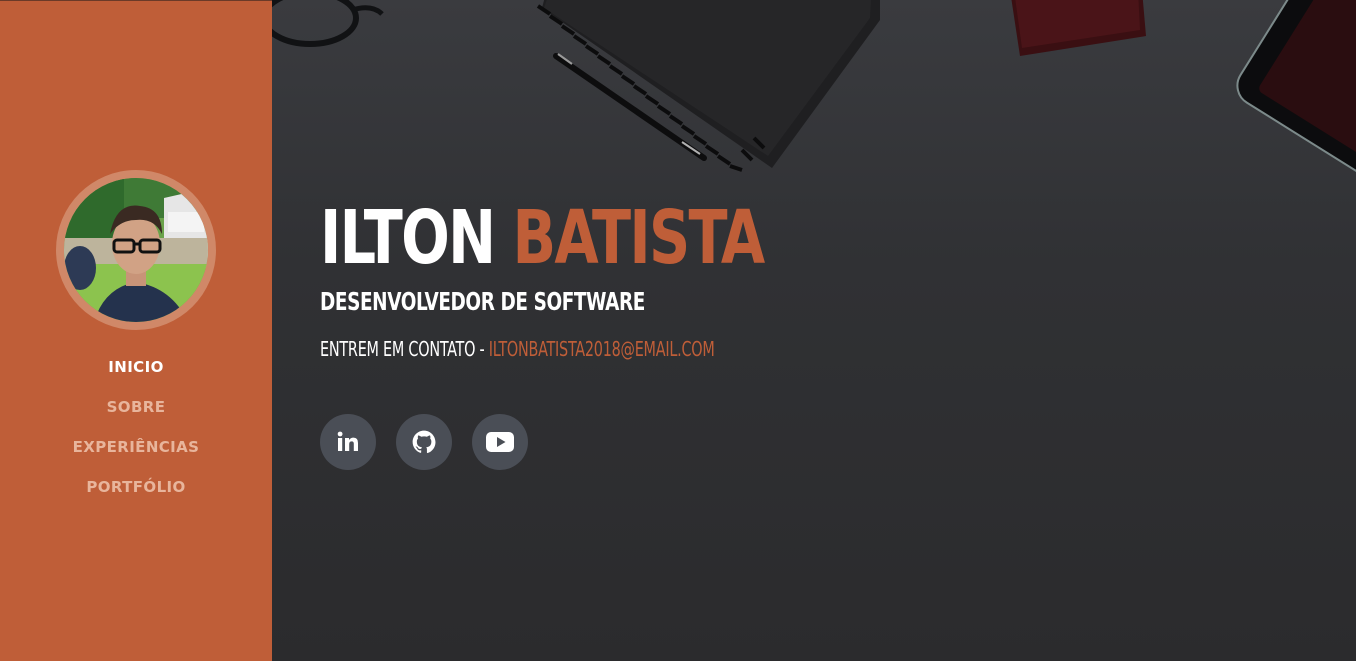  I want to click on avatar, so click(136, 250).